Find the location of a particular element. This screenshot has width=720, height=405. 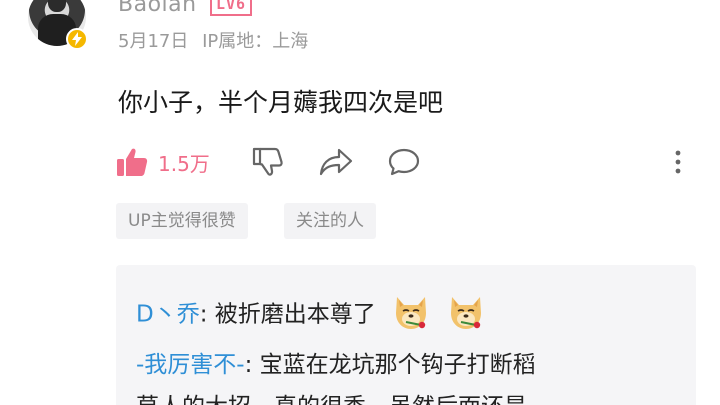

comment-meta: 5月17日 IP属地：上海 is located at coordinates (213, 40).